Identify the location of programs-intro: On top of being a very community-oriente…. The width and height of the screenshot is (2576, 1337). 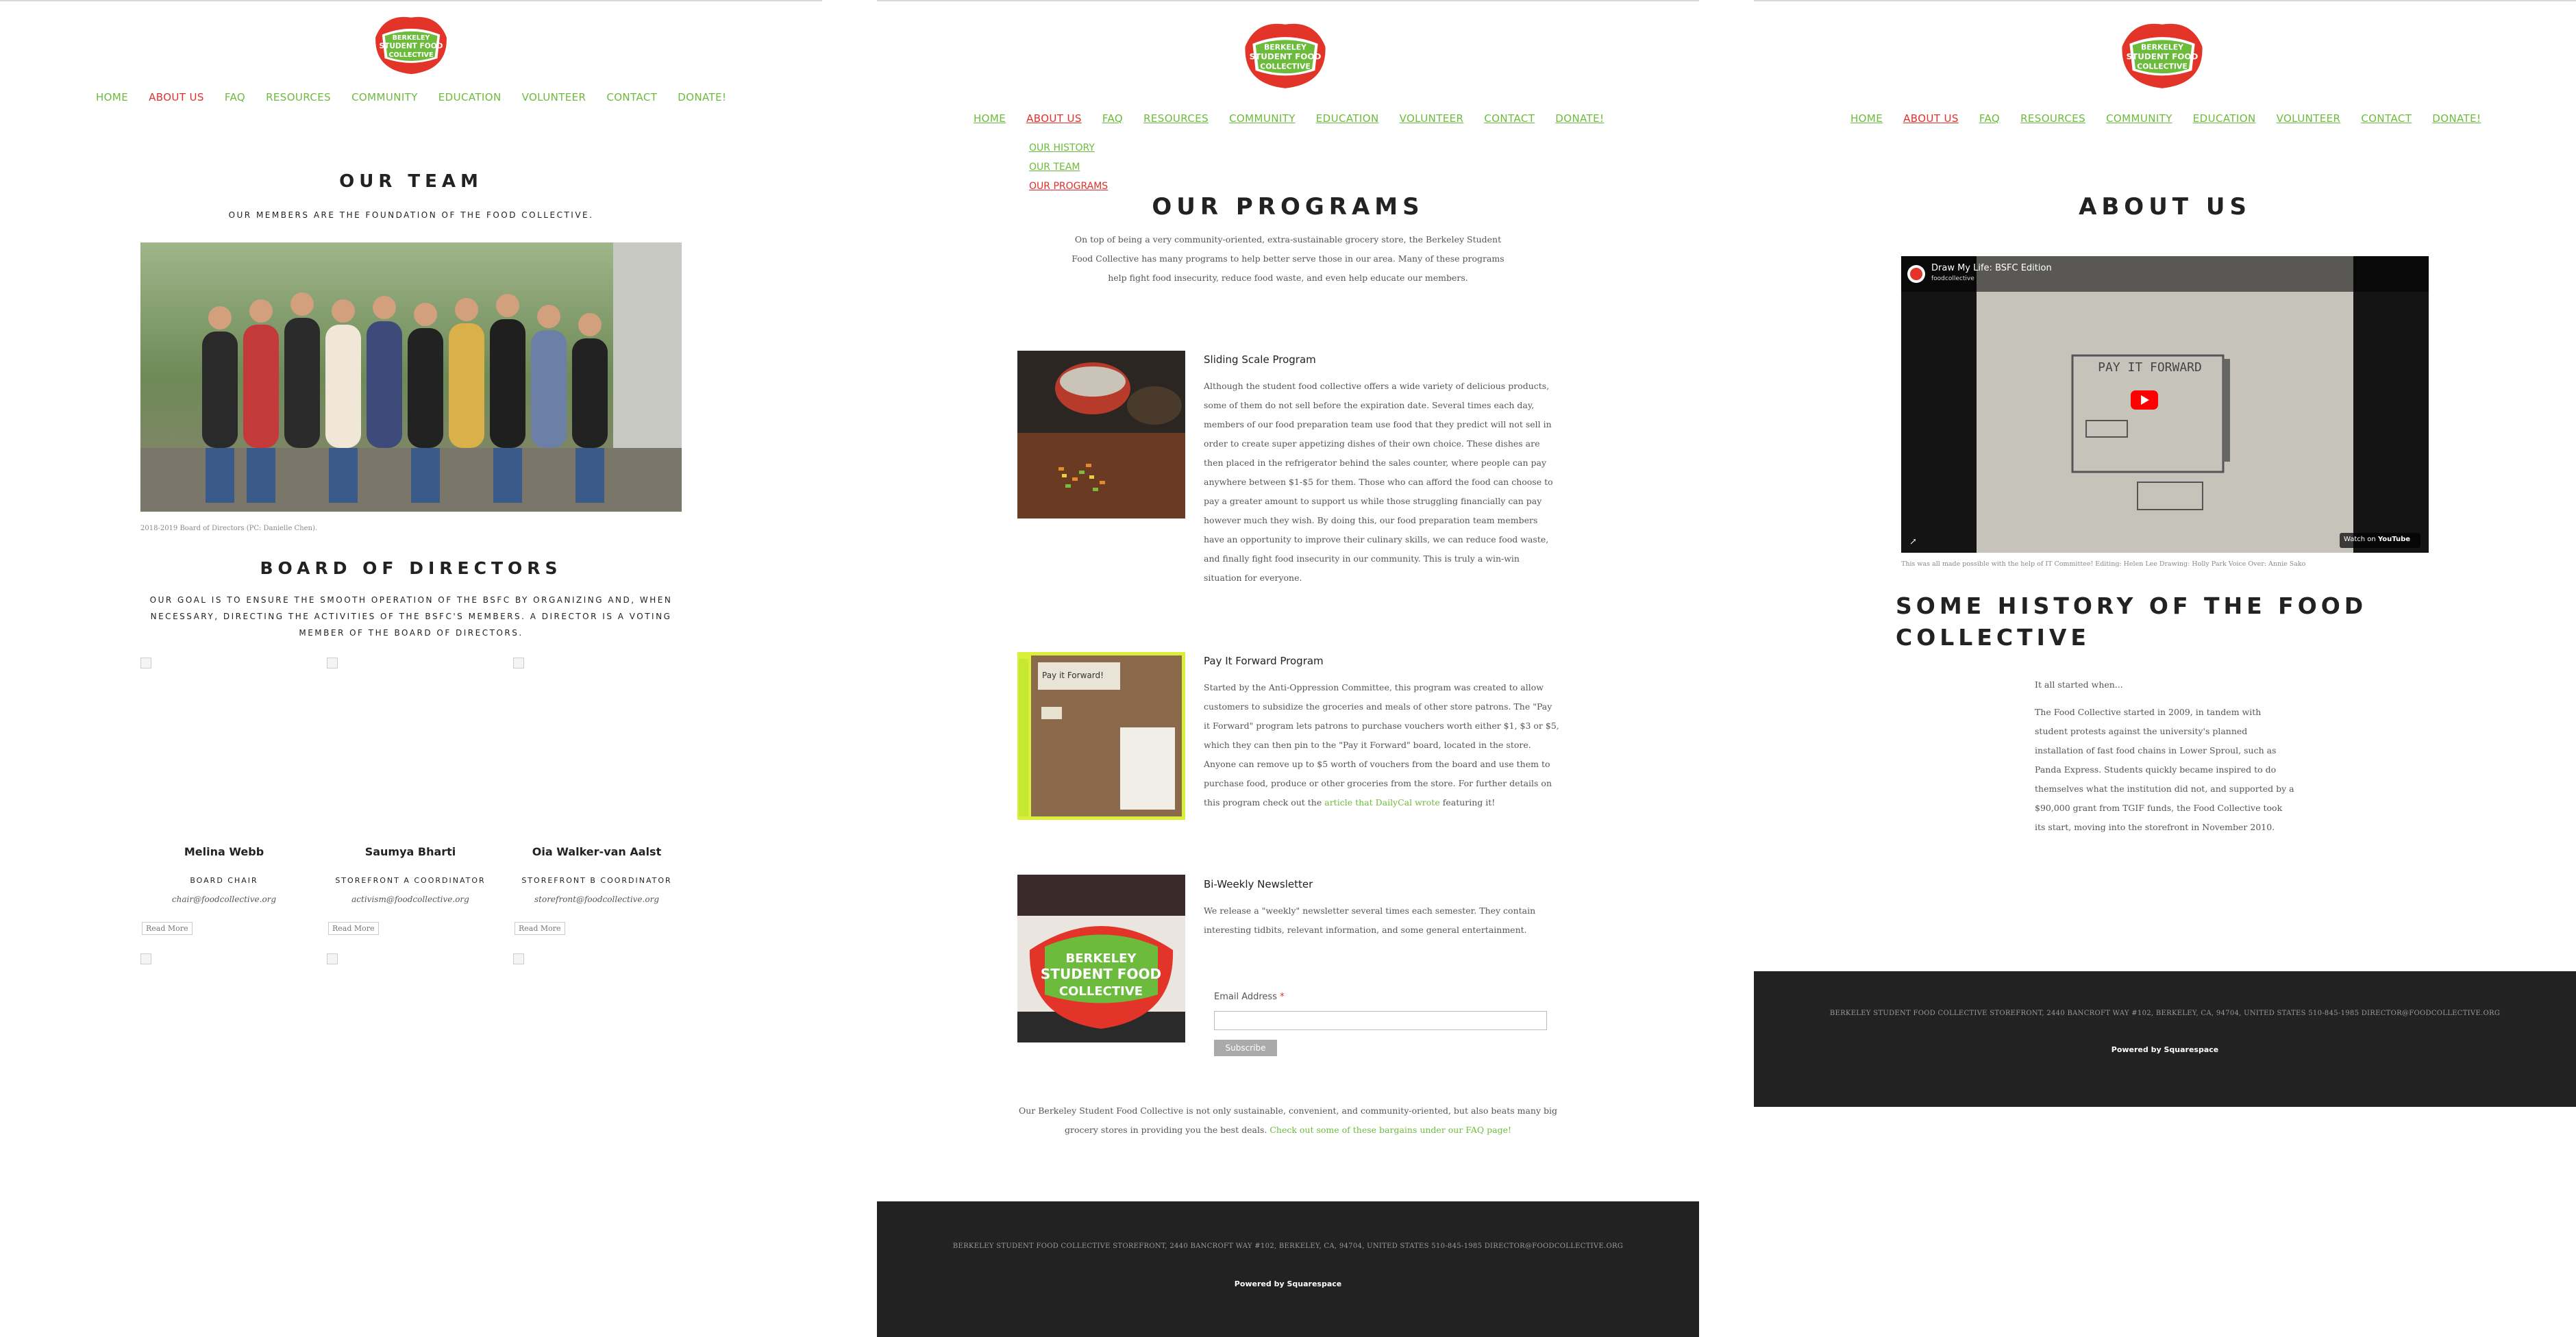
(1288, 258).